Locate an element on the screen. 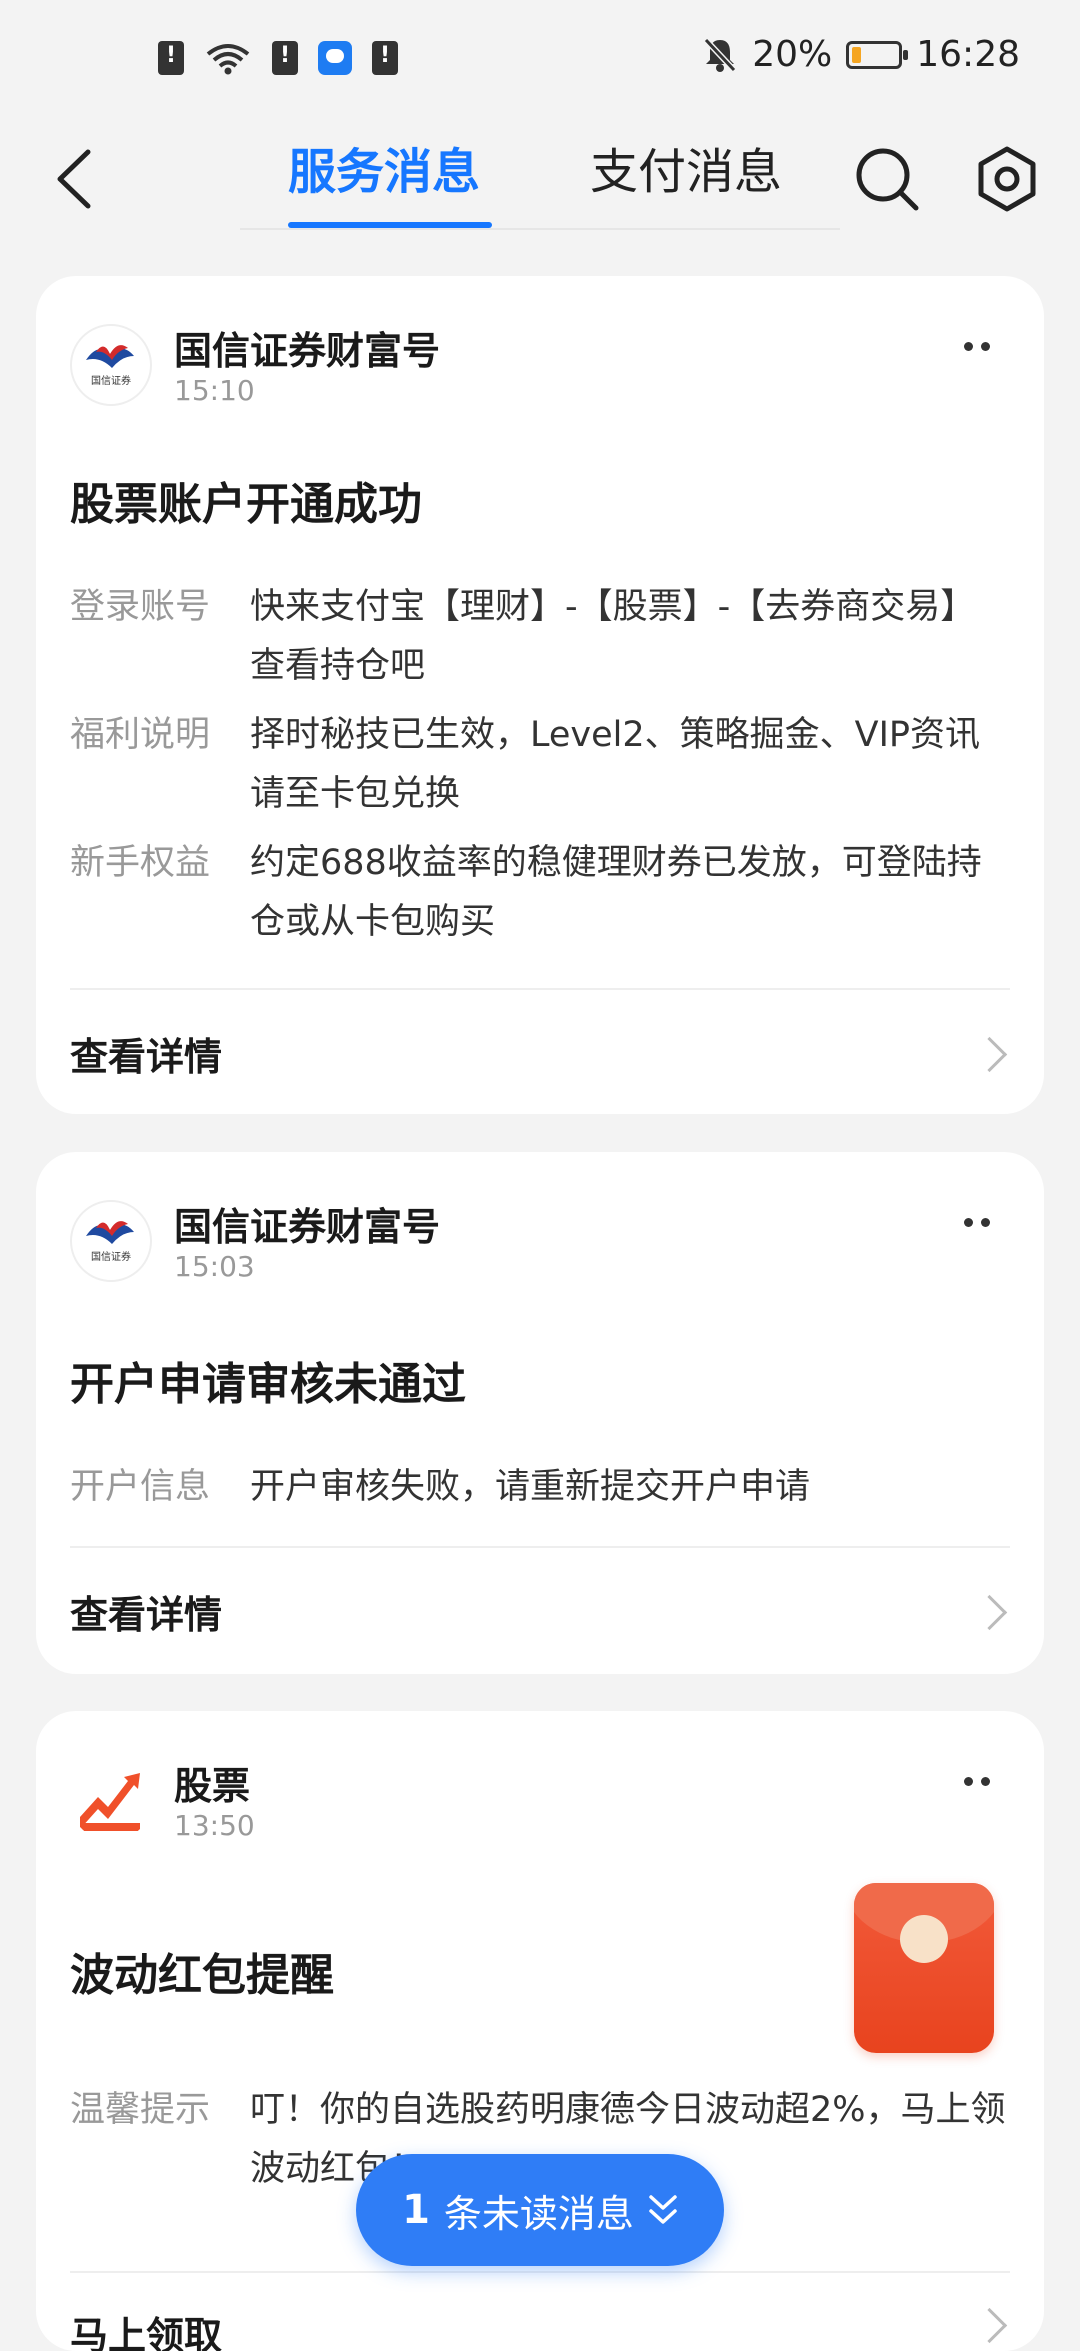 The height and width of the screenshot is (2351, 1080). settings-button is located at coordinates (1007, 179).